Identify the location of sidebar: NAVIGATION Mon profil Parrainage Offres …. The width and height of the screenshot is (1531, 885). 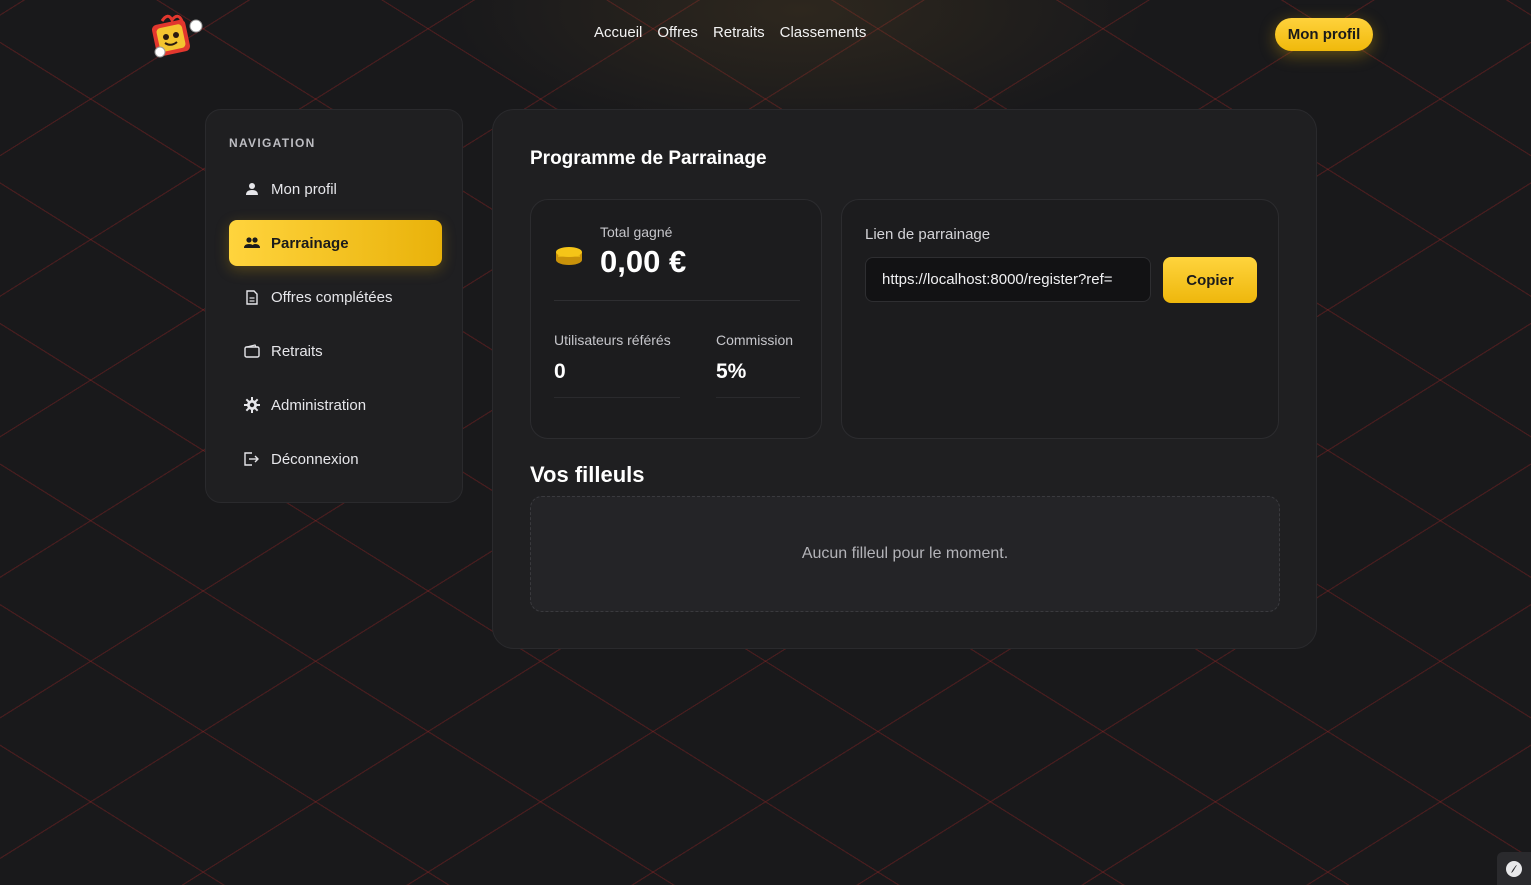
(334, 306).